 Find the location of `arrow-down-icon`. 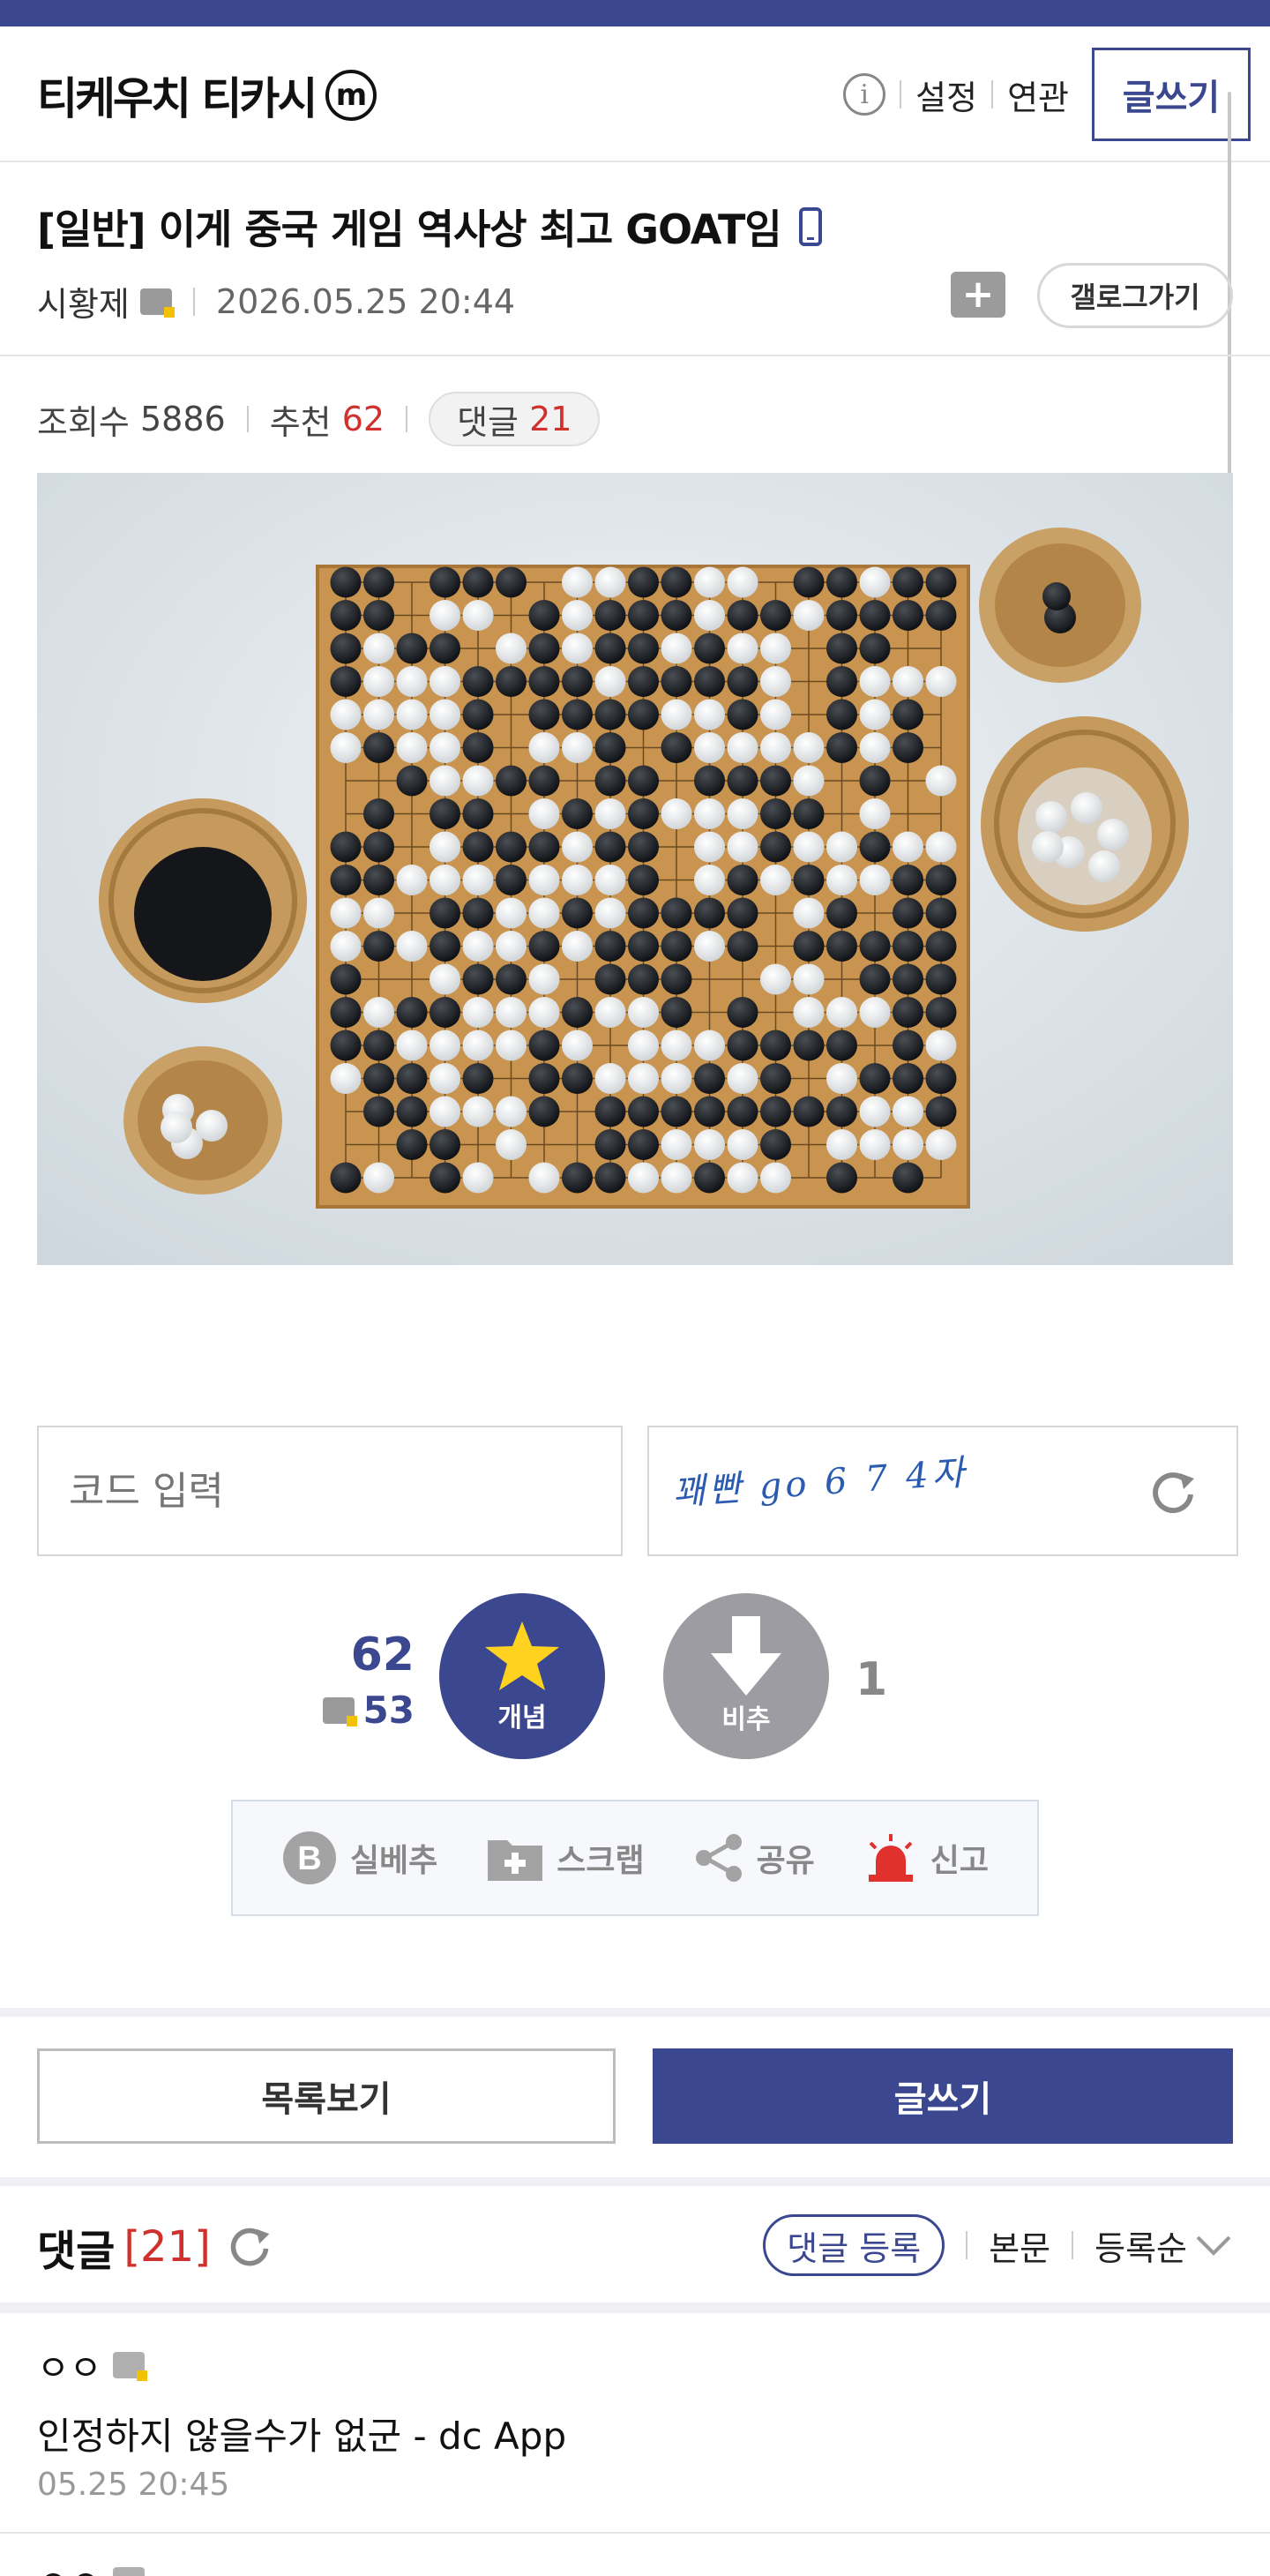

arrow-down-icon is located at coordinates (746, 1656).